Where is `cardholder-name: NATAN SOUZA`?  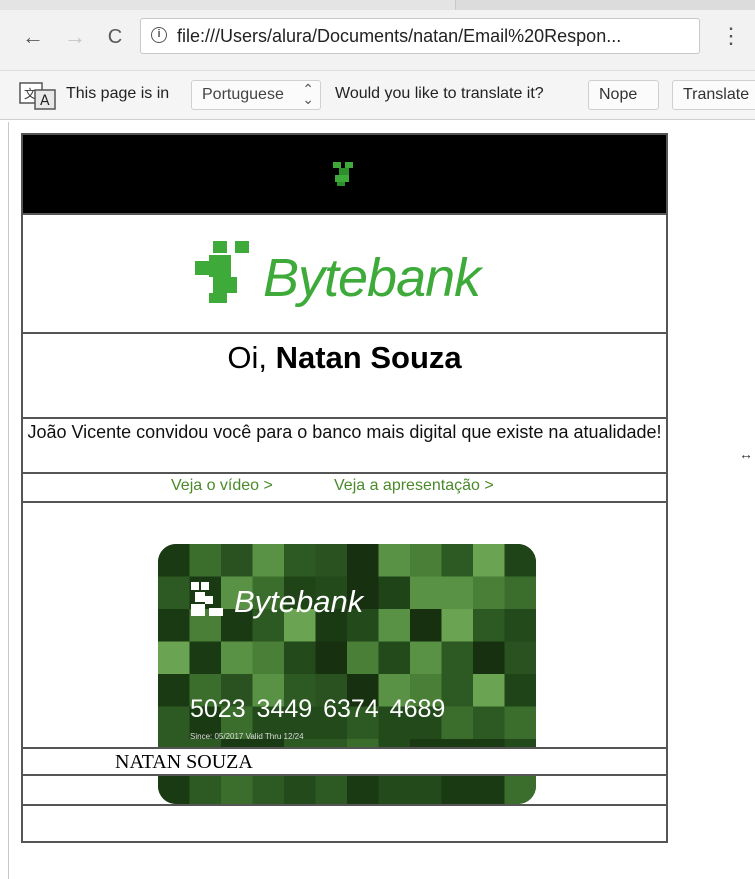 cardholder-name: NATAN SOUZA is located at coordinates (184, 762).